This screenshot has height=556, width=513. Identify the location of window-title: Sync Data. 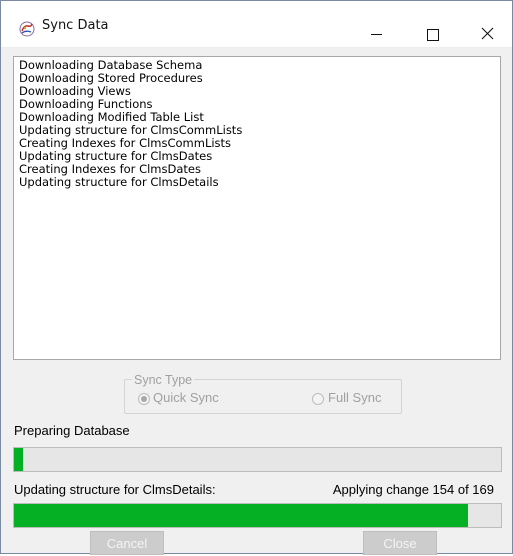
(75, 25).